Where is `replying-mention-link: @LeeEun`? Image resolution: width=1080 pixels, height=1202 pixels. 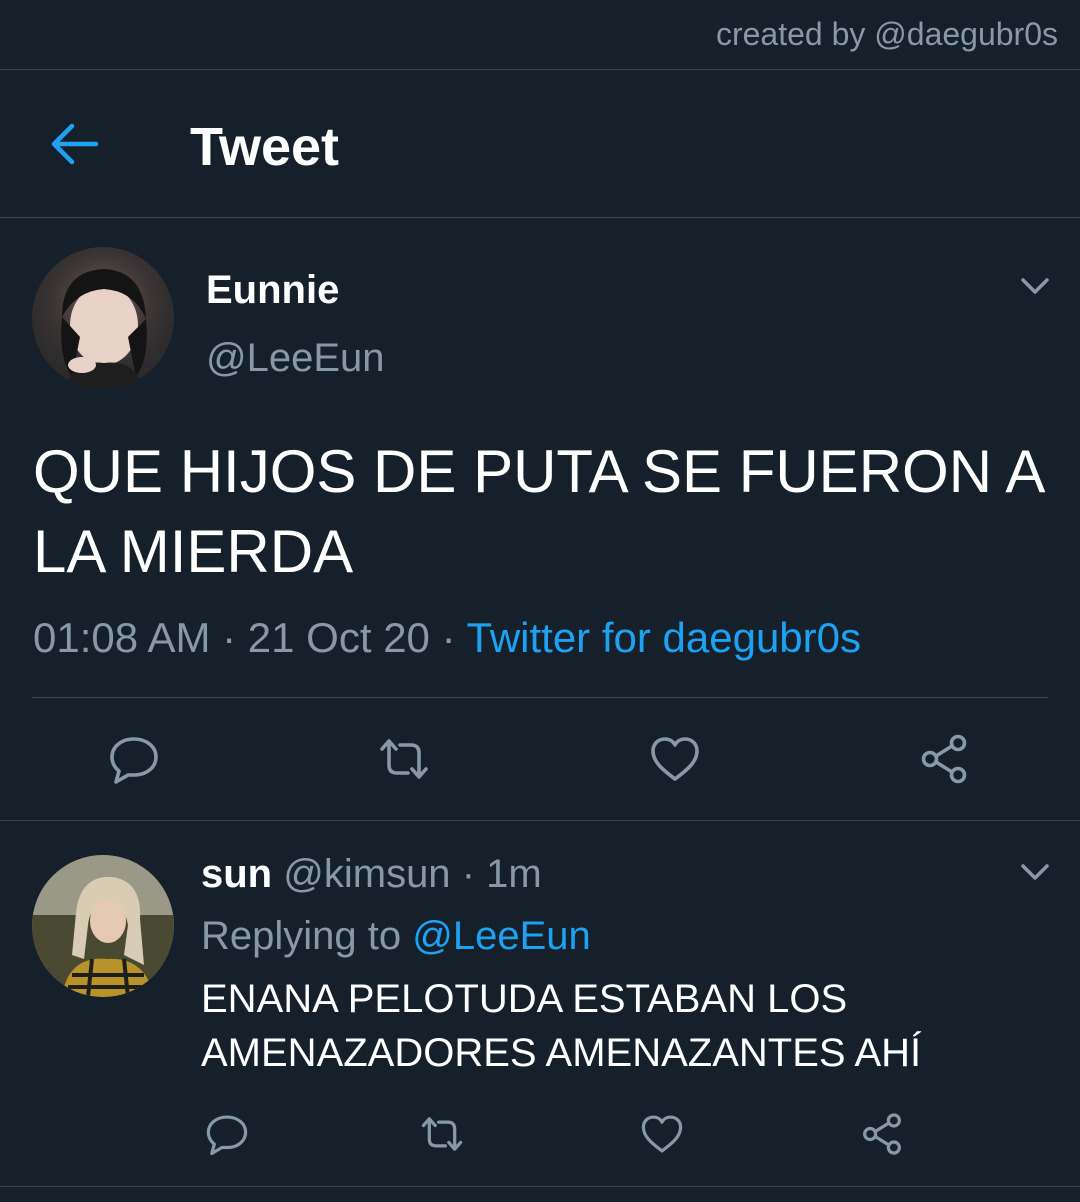
replying-mention-link: @LeeEun is located at coordinates (501, 936).